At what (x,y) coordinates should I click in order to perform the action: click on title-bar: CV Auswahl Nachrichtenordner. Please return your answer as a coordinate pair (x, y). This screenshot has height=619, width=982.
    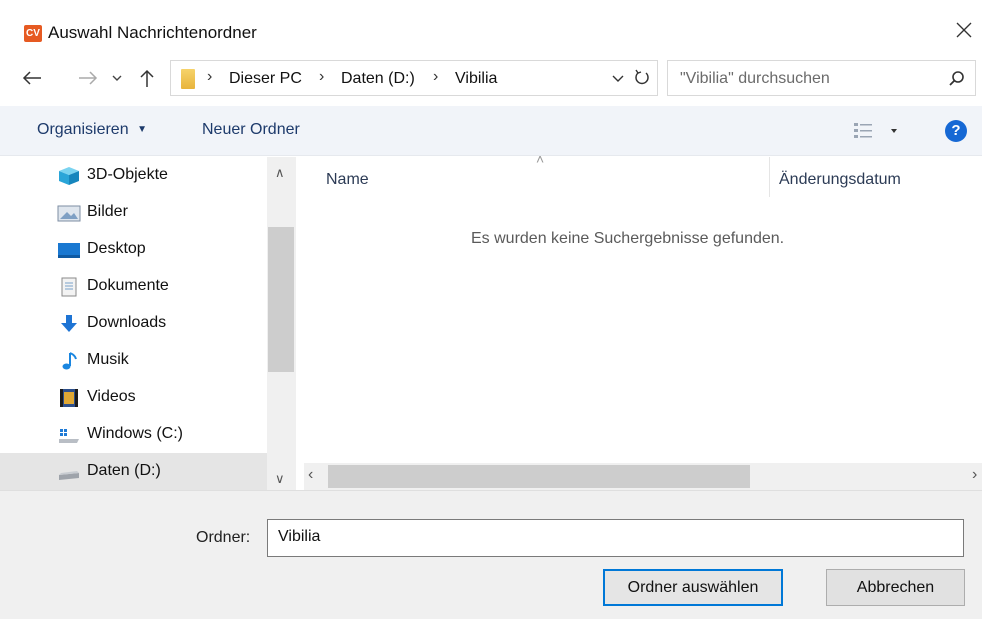
    Looking at the image, I should click on (491, 29).